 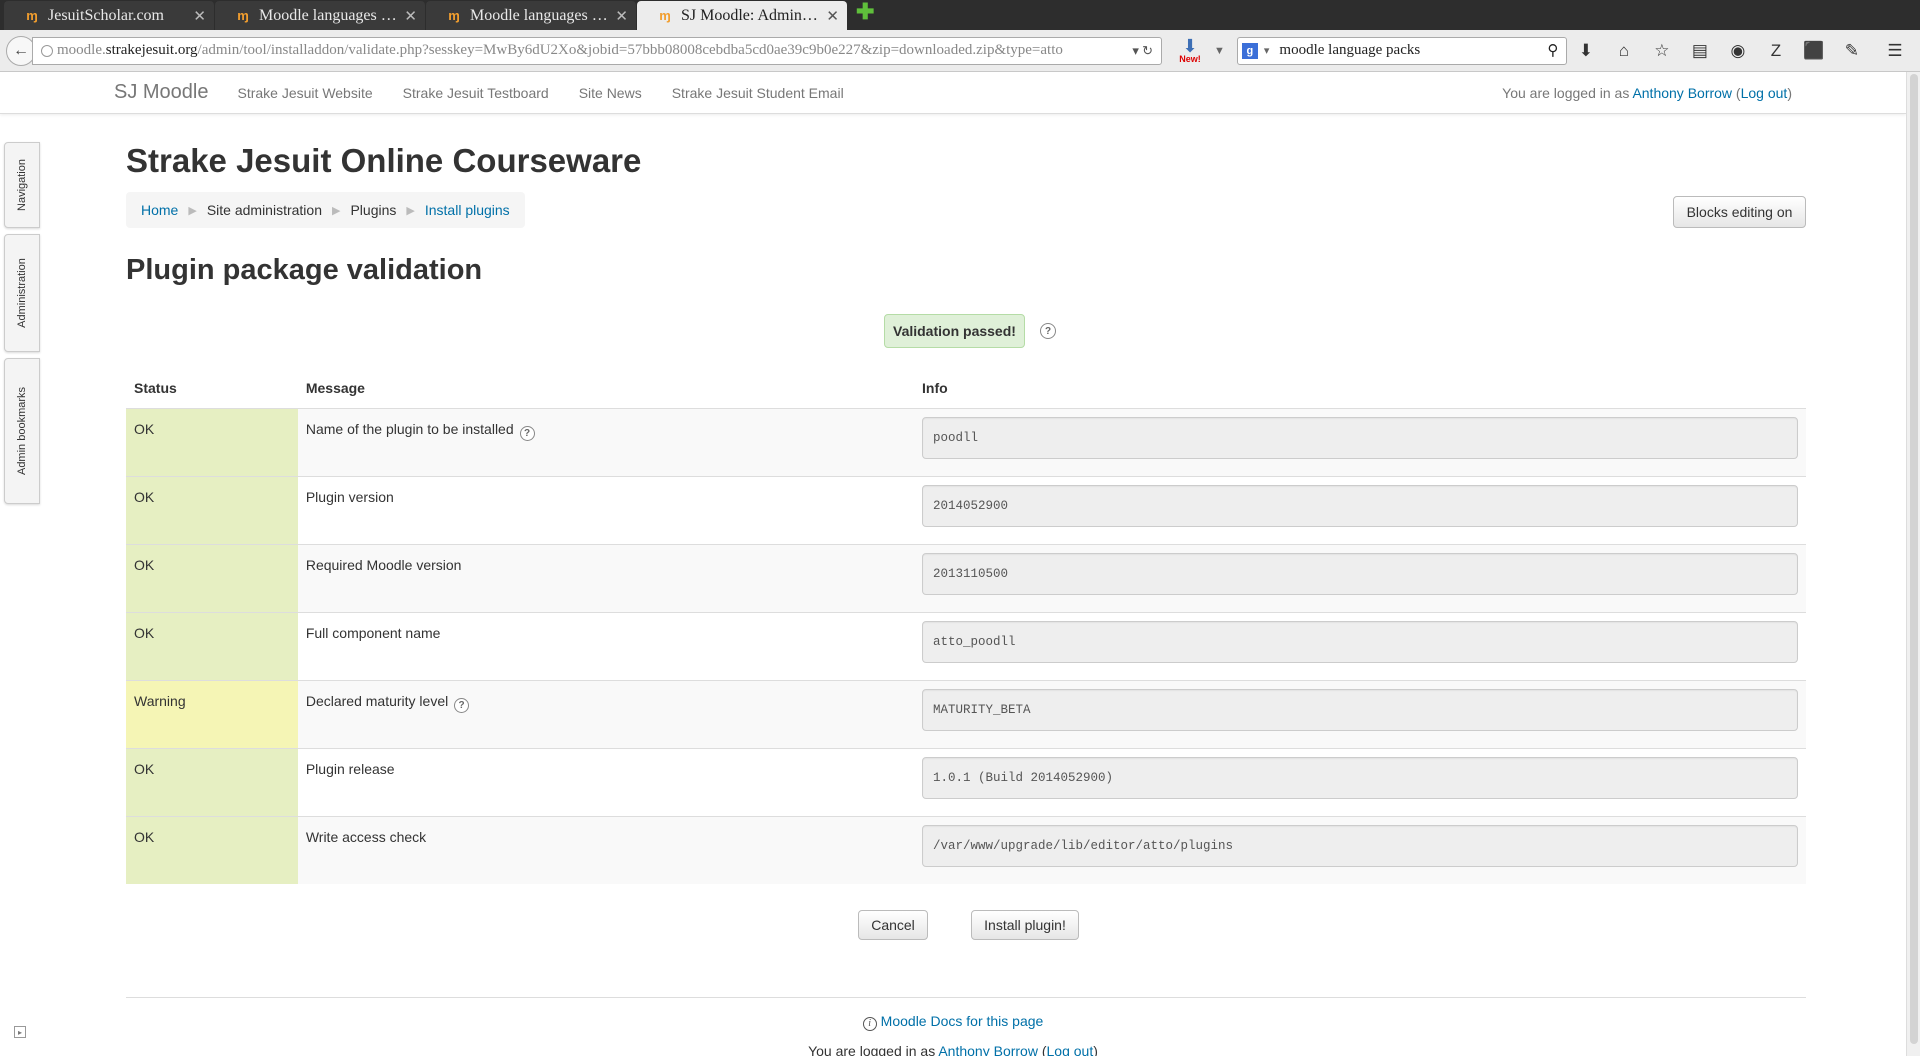 What do you see at coordinates (1360, 573) in the screenshot?
I see `info-value-field: 2013110500` at bounding box center [1360, 573].